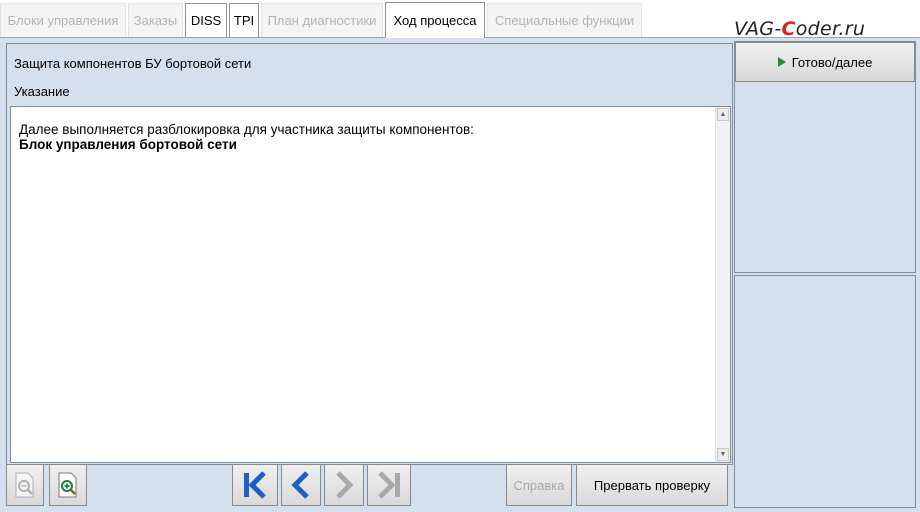  Describe the element at coordinates (322, 20) in the screenshot. I see `tab-diagnostic-plan: План диагностики` at that location.